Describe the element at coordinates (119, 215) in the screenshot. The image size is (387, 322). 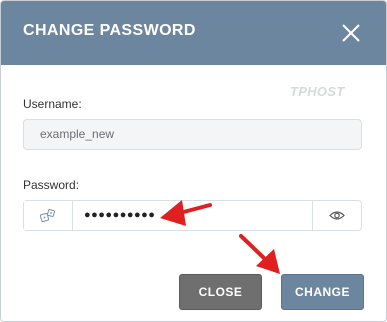
I see `password-input: ●●●●●●●●●●` at that location.